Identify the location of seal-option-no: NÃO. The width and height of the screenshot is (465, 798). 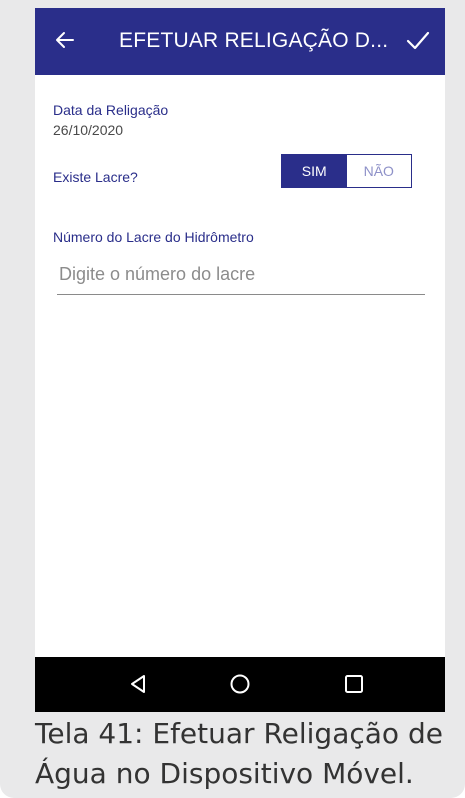
(378, 171).